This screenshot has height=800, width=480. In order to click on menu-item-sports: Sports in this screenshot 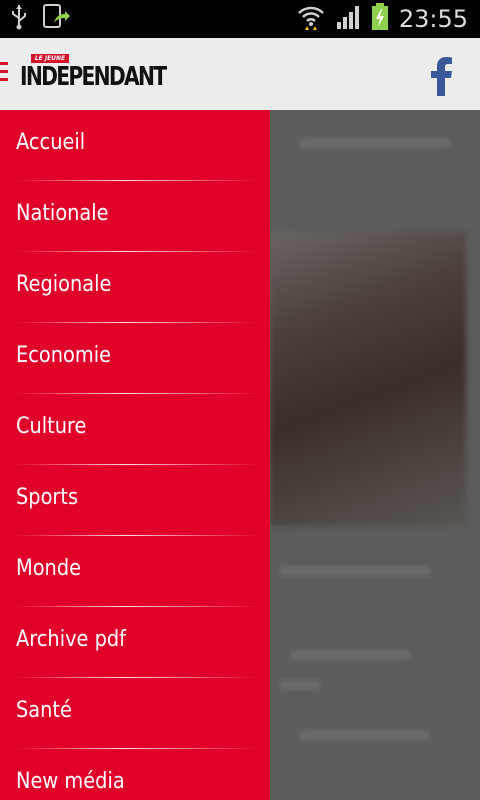, I will do `click(135, 500)`.